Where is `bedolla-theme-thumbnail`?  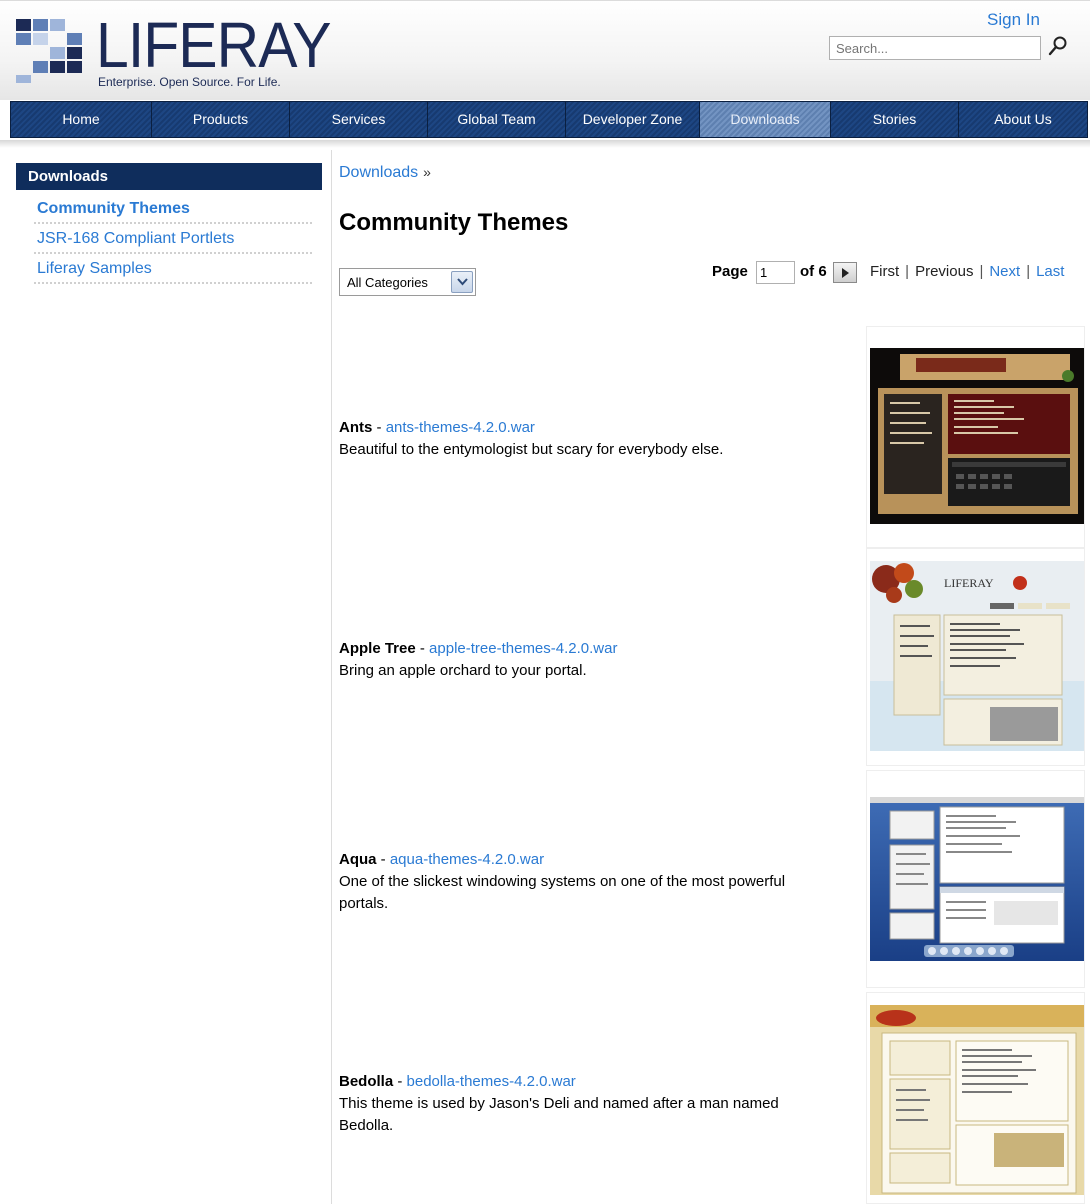
bedolla-theme-thumbnail is located at coordinates (977, 1100).